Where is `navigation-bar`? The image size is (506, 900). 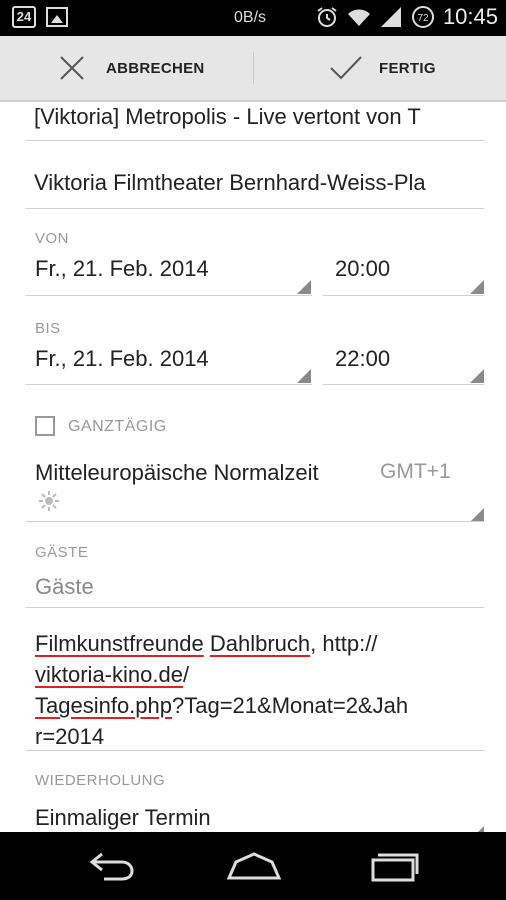
navigation-bar is located at coordinates (253, 866).